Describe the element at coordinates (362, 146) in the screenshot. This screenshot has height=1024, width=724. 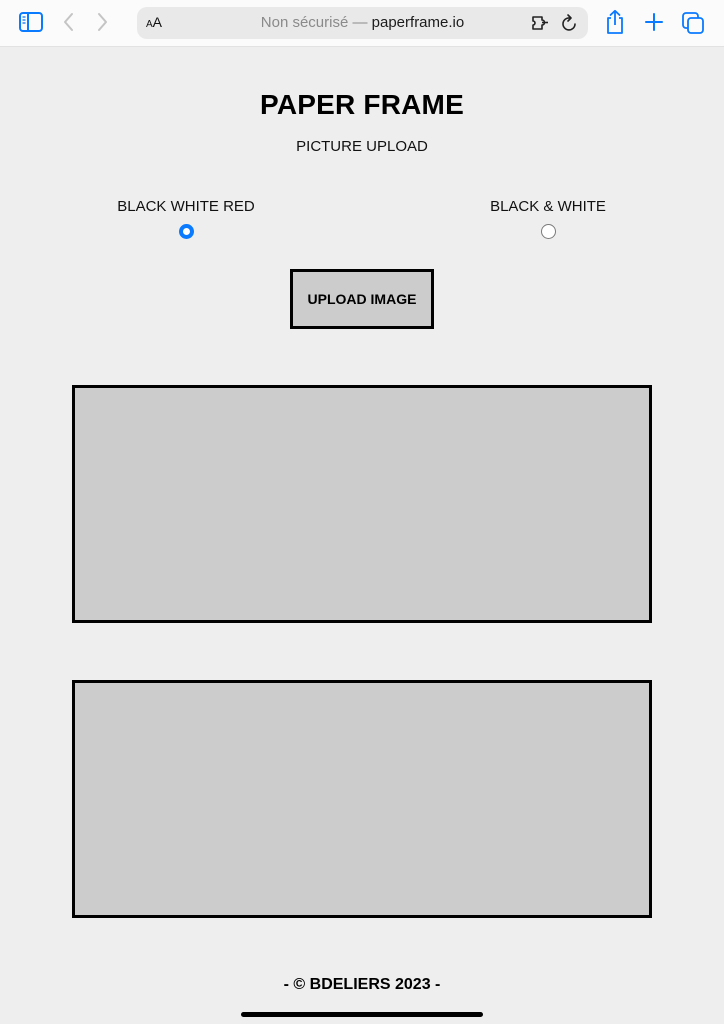
I see `page-subtitle: PICTURE UPLOAD` at that location.